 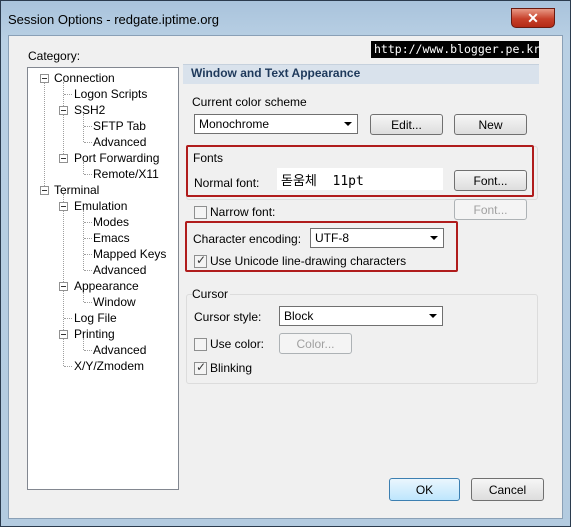 What do you see at coordinates (200, 344) in the screenshot?
I see `use-color-checkbox` at bounding box center [200, 344].